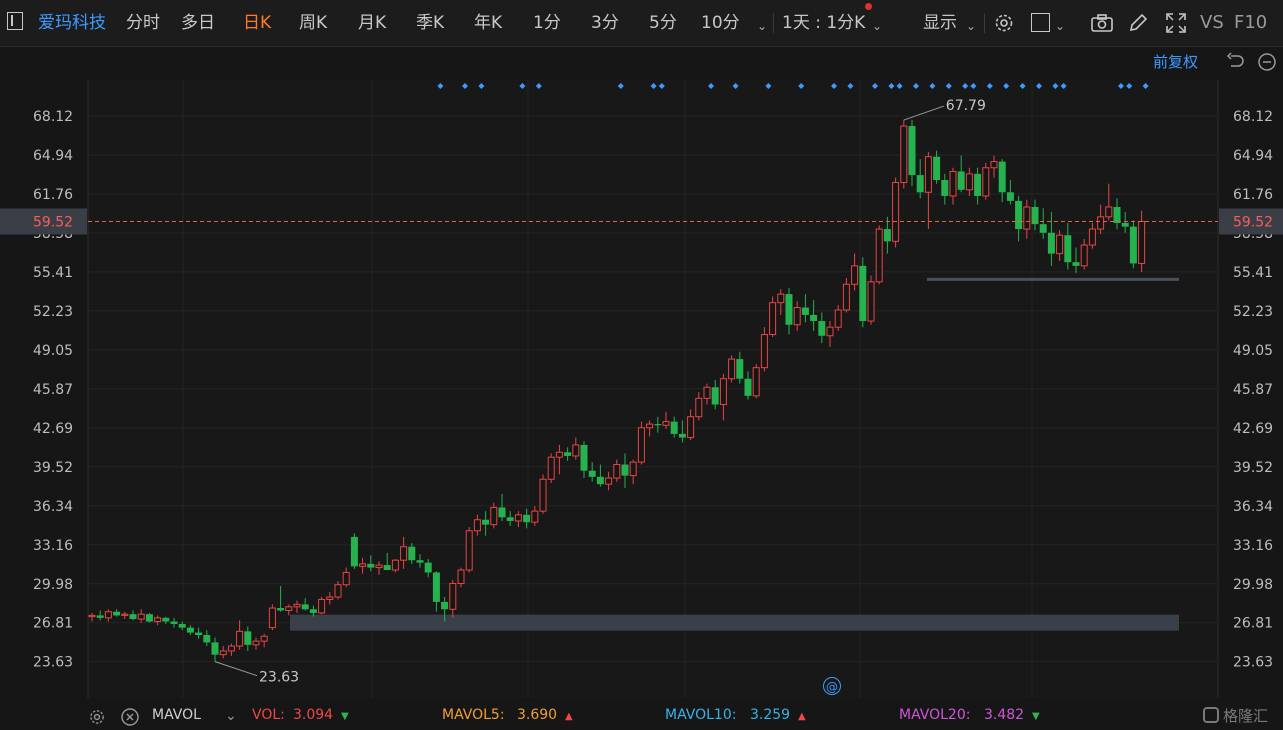 Image resolution: width=1283 pixels, height=730 pixels. What do you see at coordinates (1211, 715) in the screenshot?
I see `logo-mark` at bounding box center [1211, 715].